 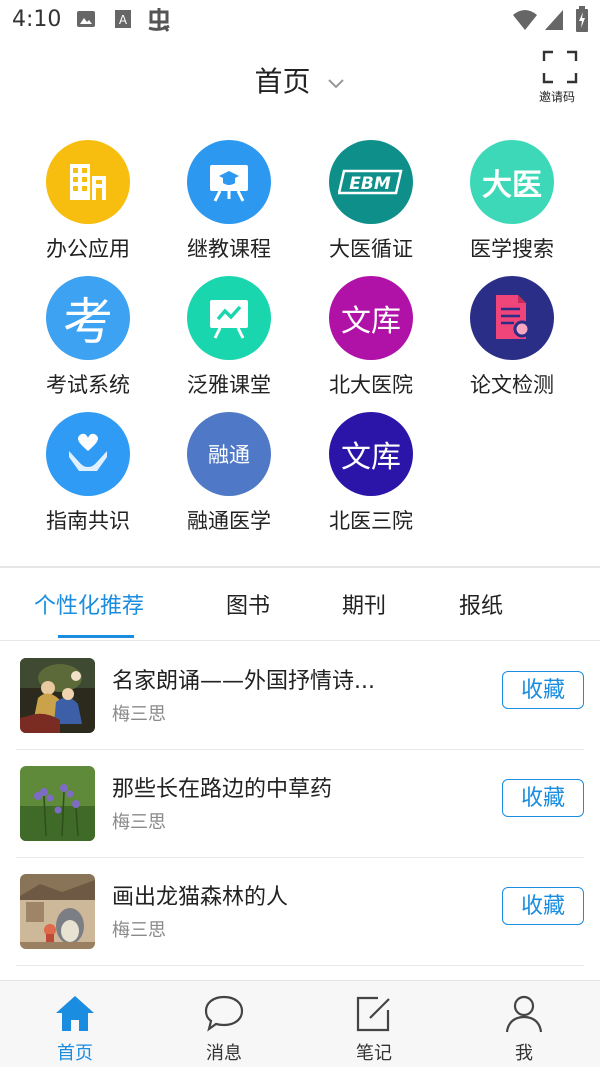 I want to click on content-tabs: 个性化推荐 图书 期刊 报纸, so click(x=300, y=604).